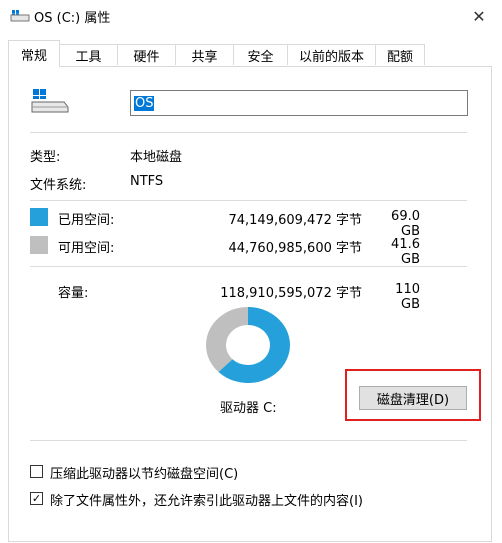  Describe the element at coordinates (45, 157) in the screenshot. I see `type-label: 类型:` at that location.